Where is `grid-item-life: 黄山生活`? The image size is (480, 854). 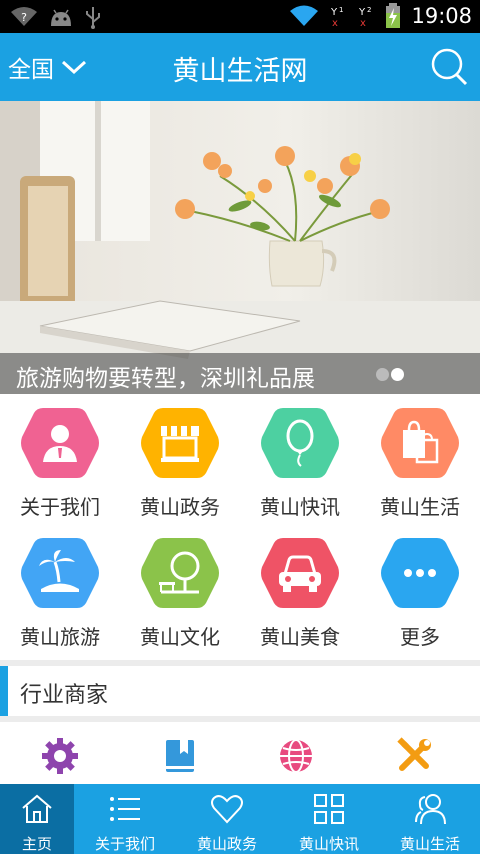 grid-item-life: 黄山生活 is located at coordinates (420, 459).